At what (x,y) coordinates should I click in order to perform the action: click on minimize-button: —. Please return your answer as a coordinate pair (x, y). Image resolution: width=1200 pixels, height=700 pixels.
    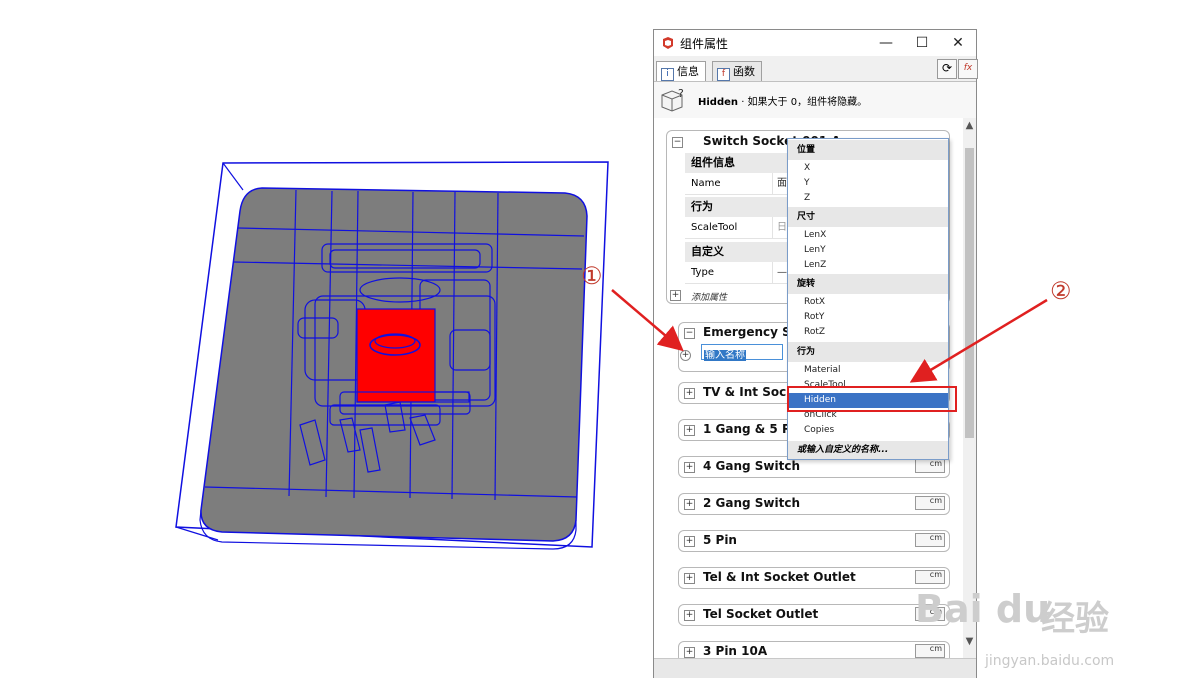
    Looking at the image, I should click on (886, 43).